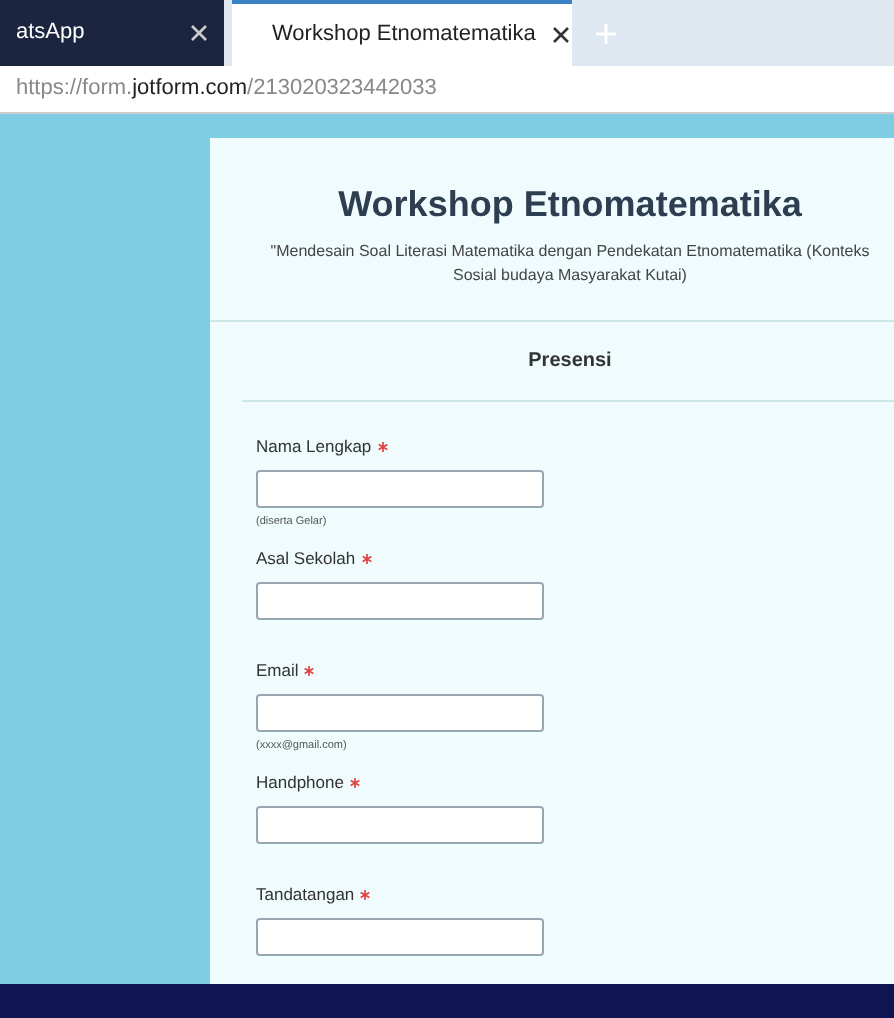 The height and width of the screenshot is (1018, 894). Describe the element at coordinates (560, 35) in the screenshot. I see `close-icon` at that location.